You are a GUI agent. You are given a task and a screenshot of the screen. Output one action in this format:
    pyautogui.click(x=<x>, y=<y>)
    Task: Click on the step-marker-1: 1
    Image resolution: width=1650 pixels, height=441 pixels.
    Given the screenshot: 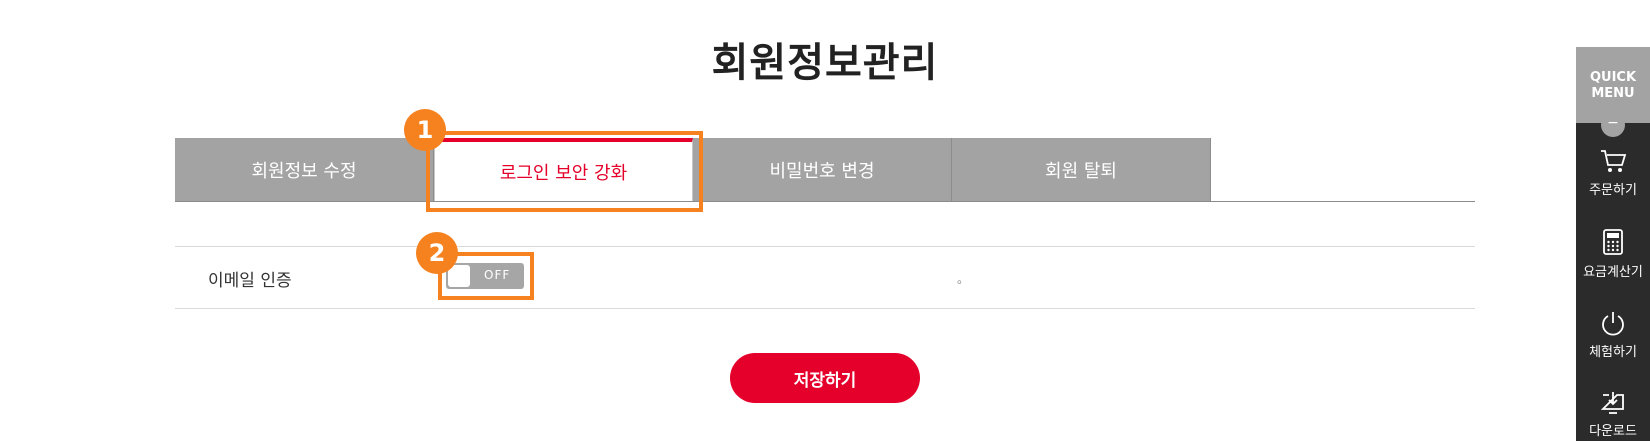 What is the action you would take?
    pyautogui.click(x=425, y=130)
    